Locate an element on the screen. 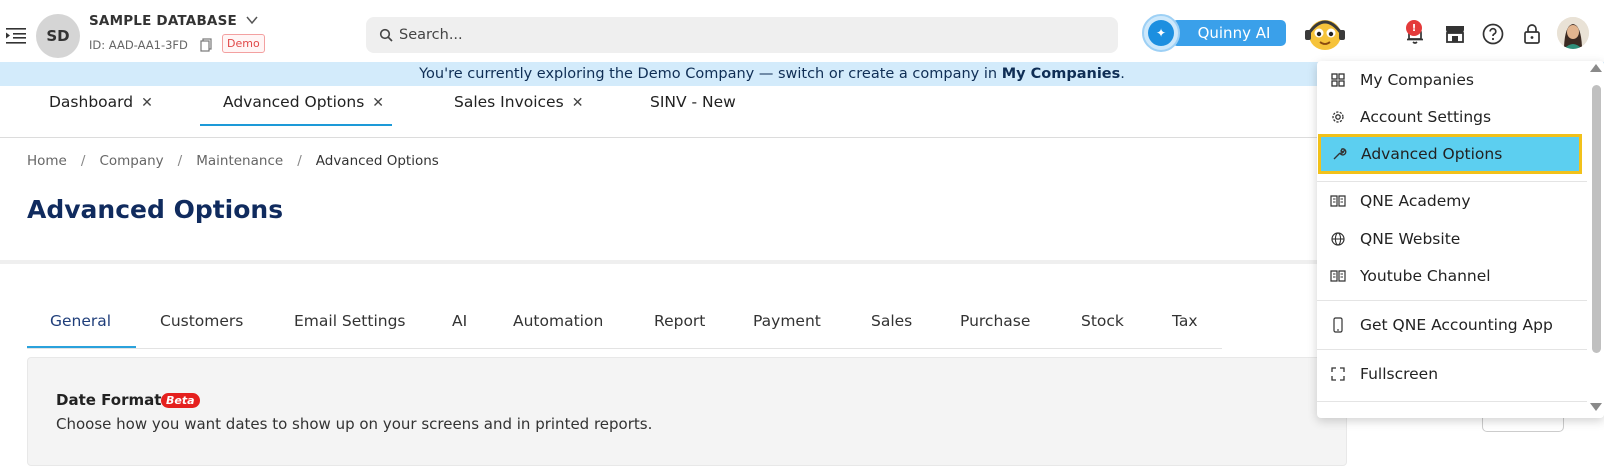  menu-item-fullscreen: Fullscreen is located at coordinates (1452, 374).